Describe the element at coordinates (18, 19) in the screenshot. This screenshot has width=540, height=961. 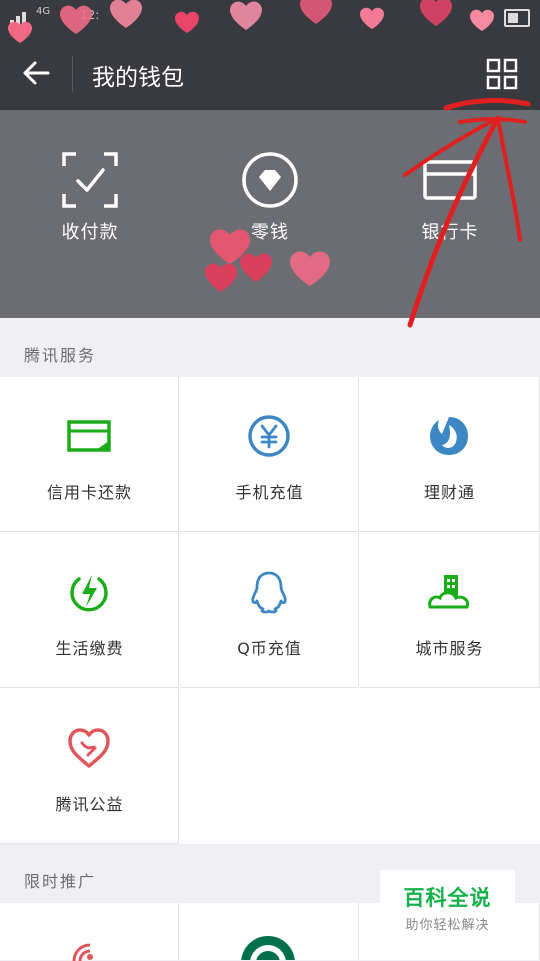
I see `signal-icon` at that location.